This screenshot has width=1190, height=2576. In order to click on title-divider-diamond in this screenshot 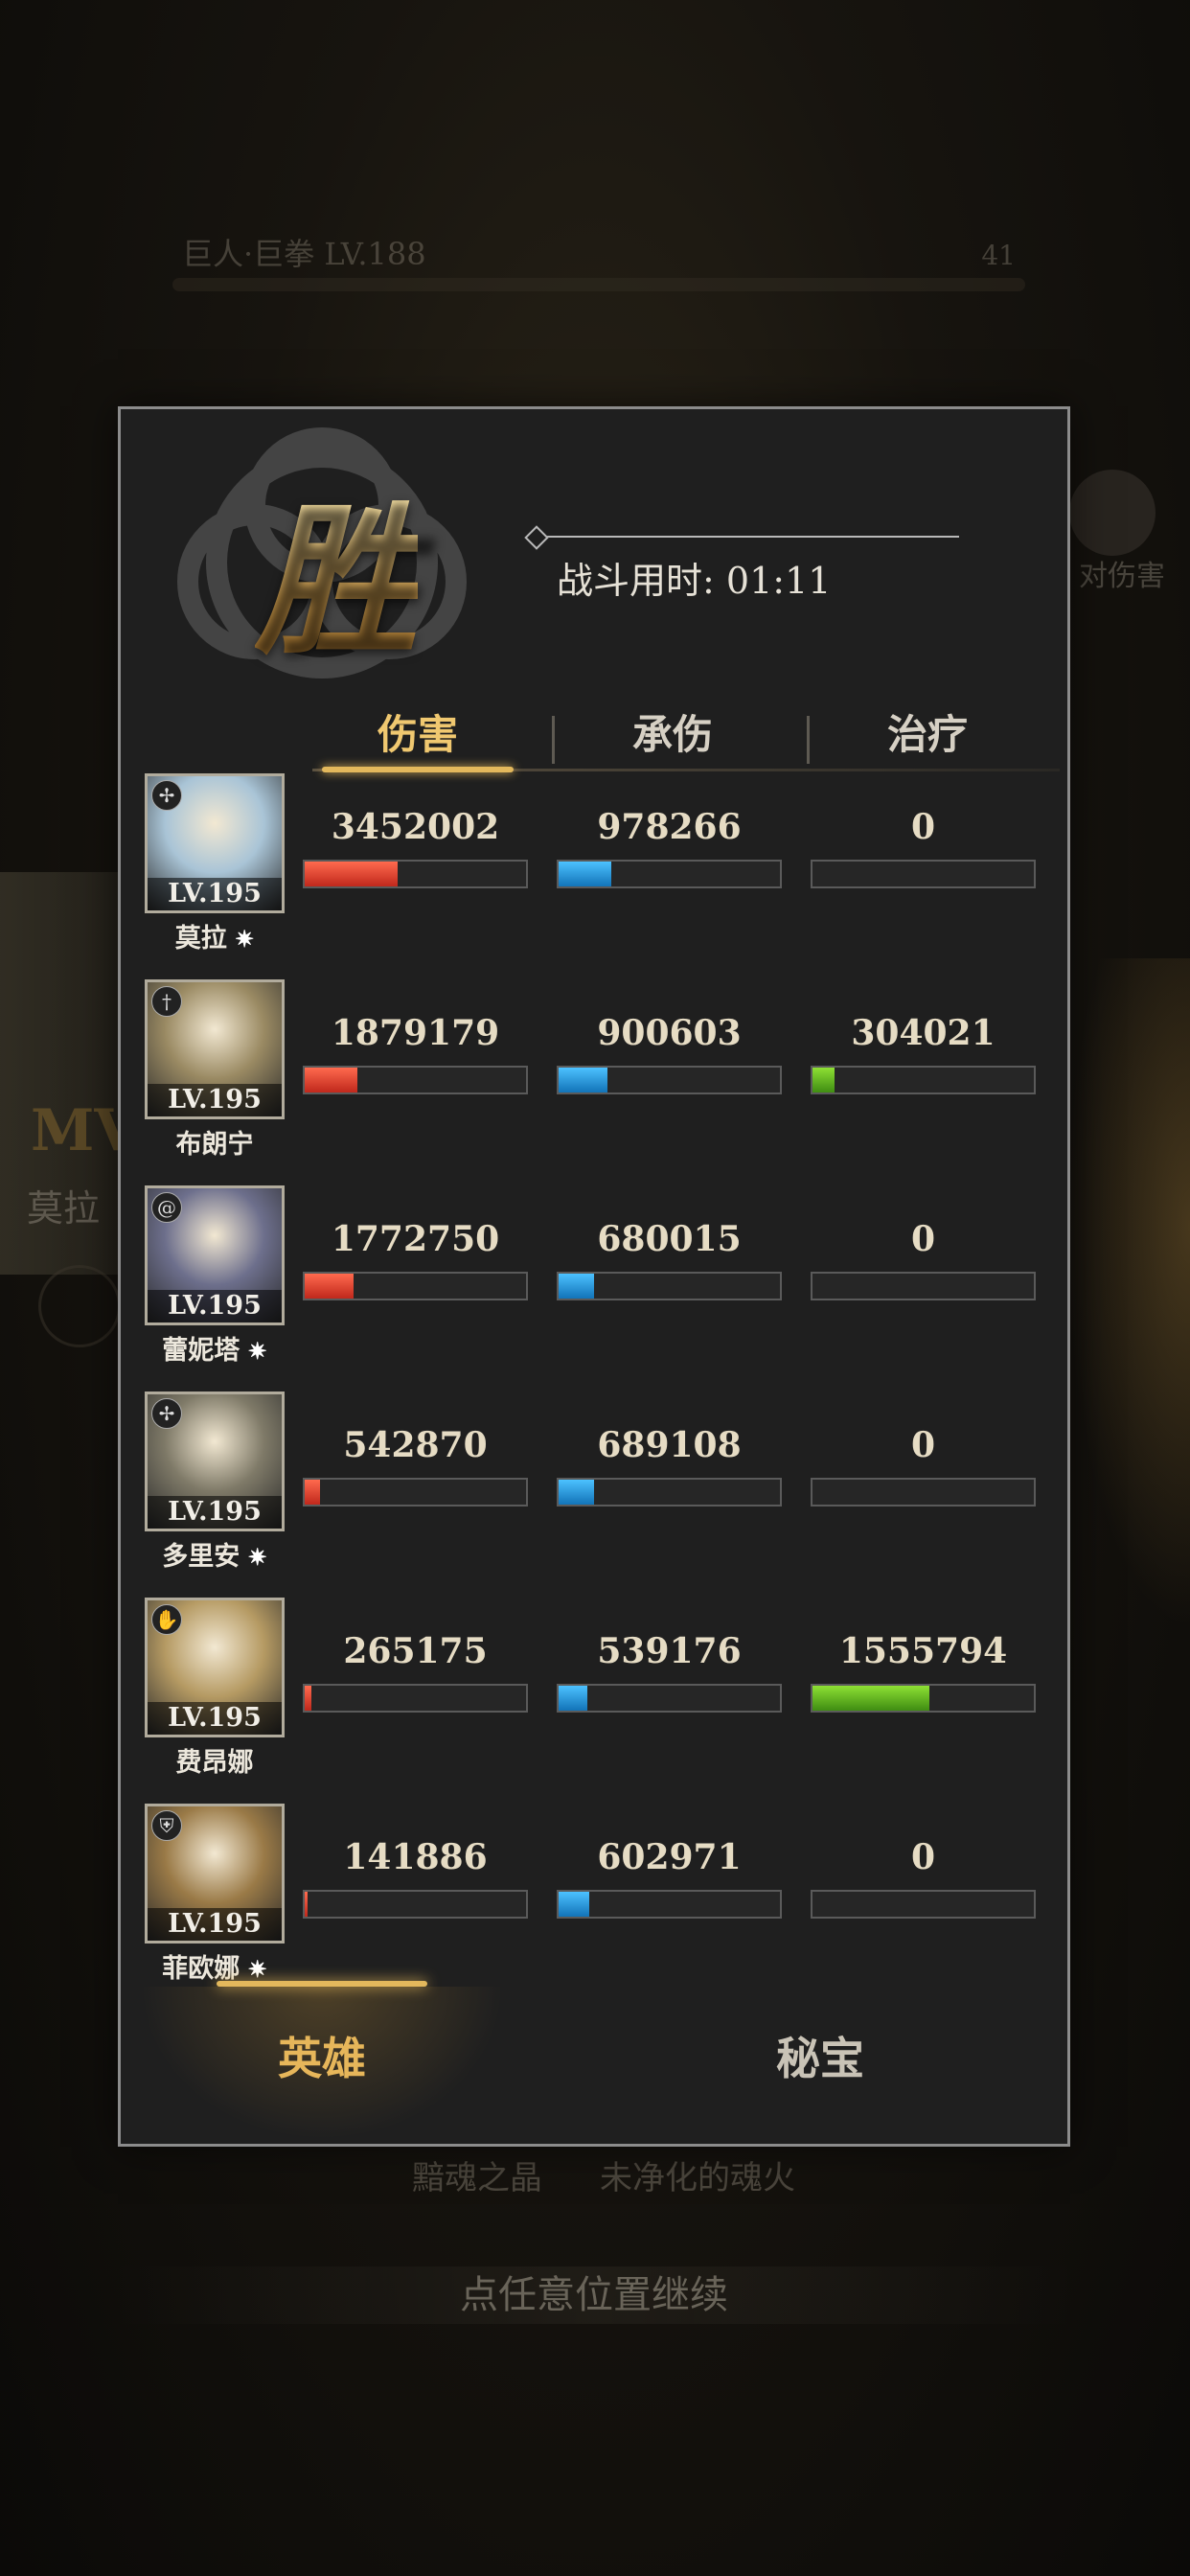, I will do `click(537, 537)`.